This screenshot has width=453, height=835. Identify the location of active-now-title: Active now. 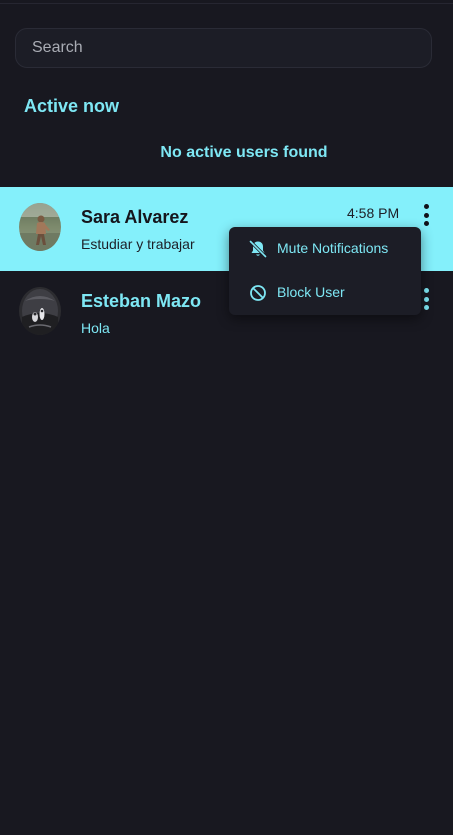
(72, 106).